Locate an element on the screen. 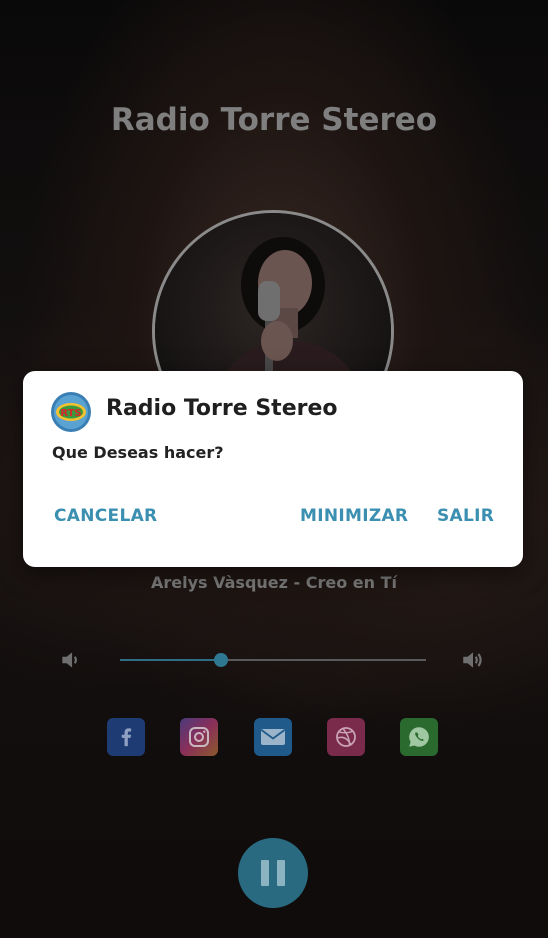 This screenshot has height=938, width=548. exit-button: SALIR is located at coordinates (465, 516).